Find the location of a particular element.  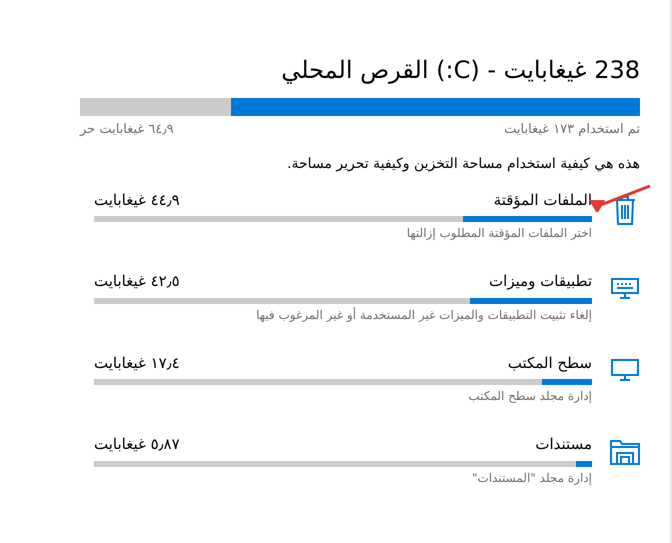

category-size: ٥٫٨٧ غيغابايت is located at coordinates (137, 444).